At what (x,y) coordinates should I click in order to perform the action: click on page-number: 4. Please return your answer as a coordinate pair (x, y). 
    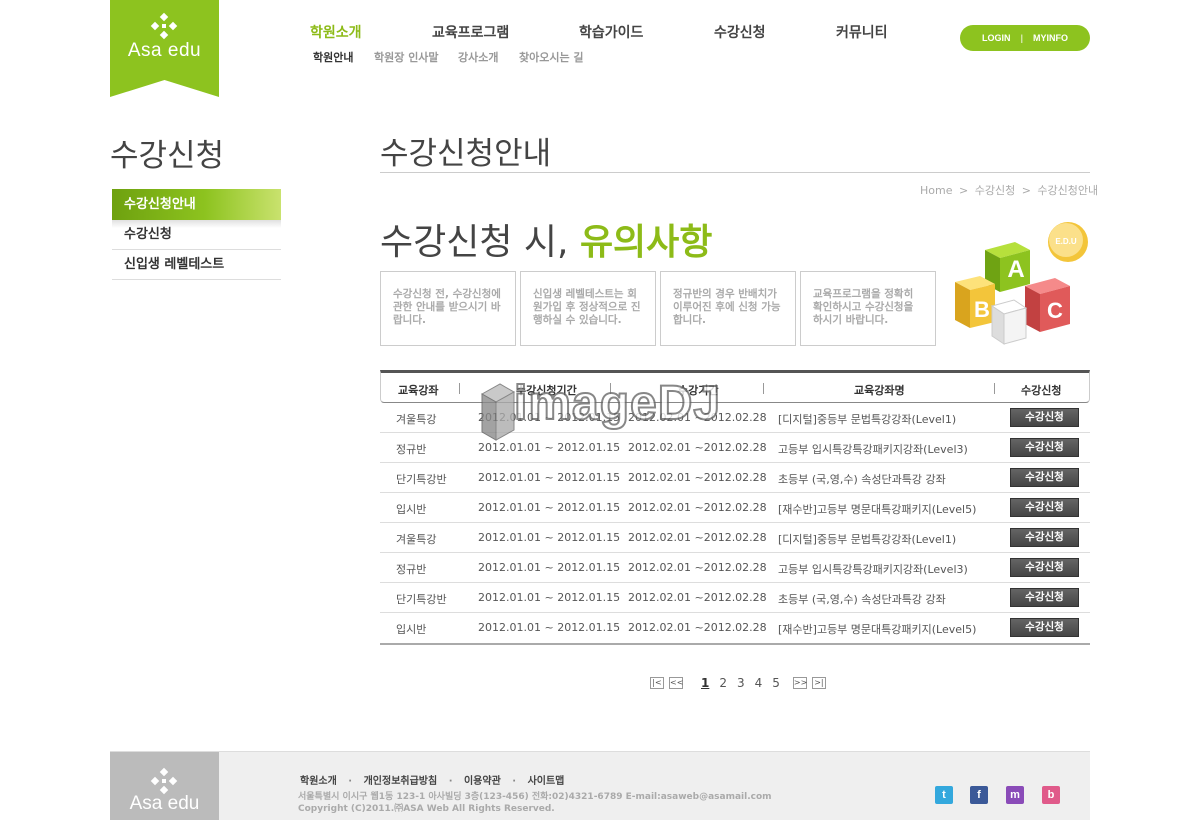
    Looking at the image, I should click on (759, 683).